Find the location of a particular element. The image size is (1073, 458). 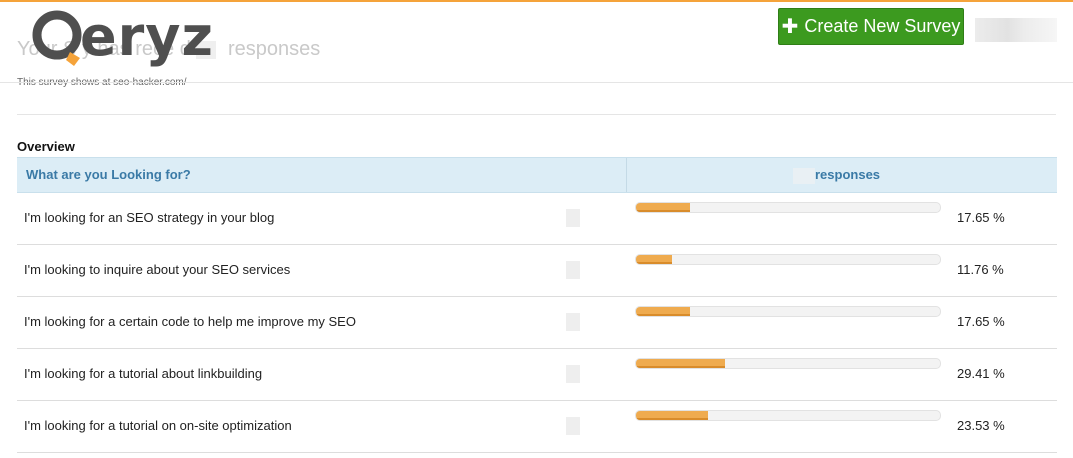

qeryz-logo: eryz is located at coordinates (130, 37).